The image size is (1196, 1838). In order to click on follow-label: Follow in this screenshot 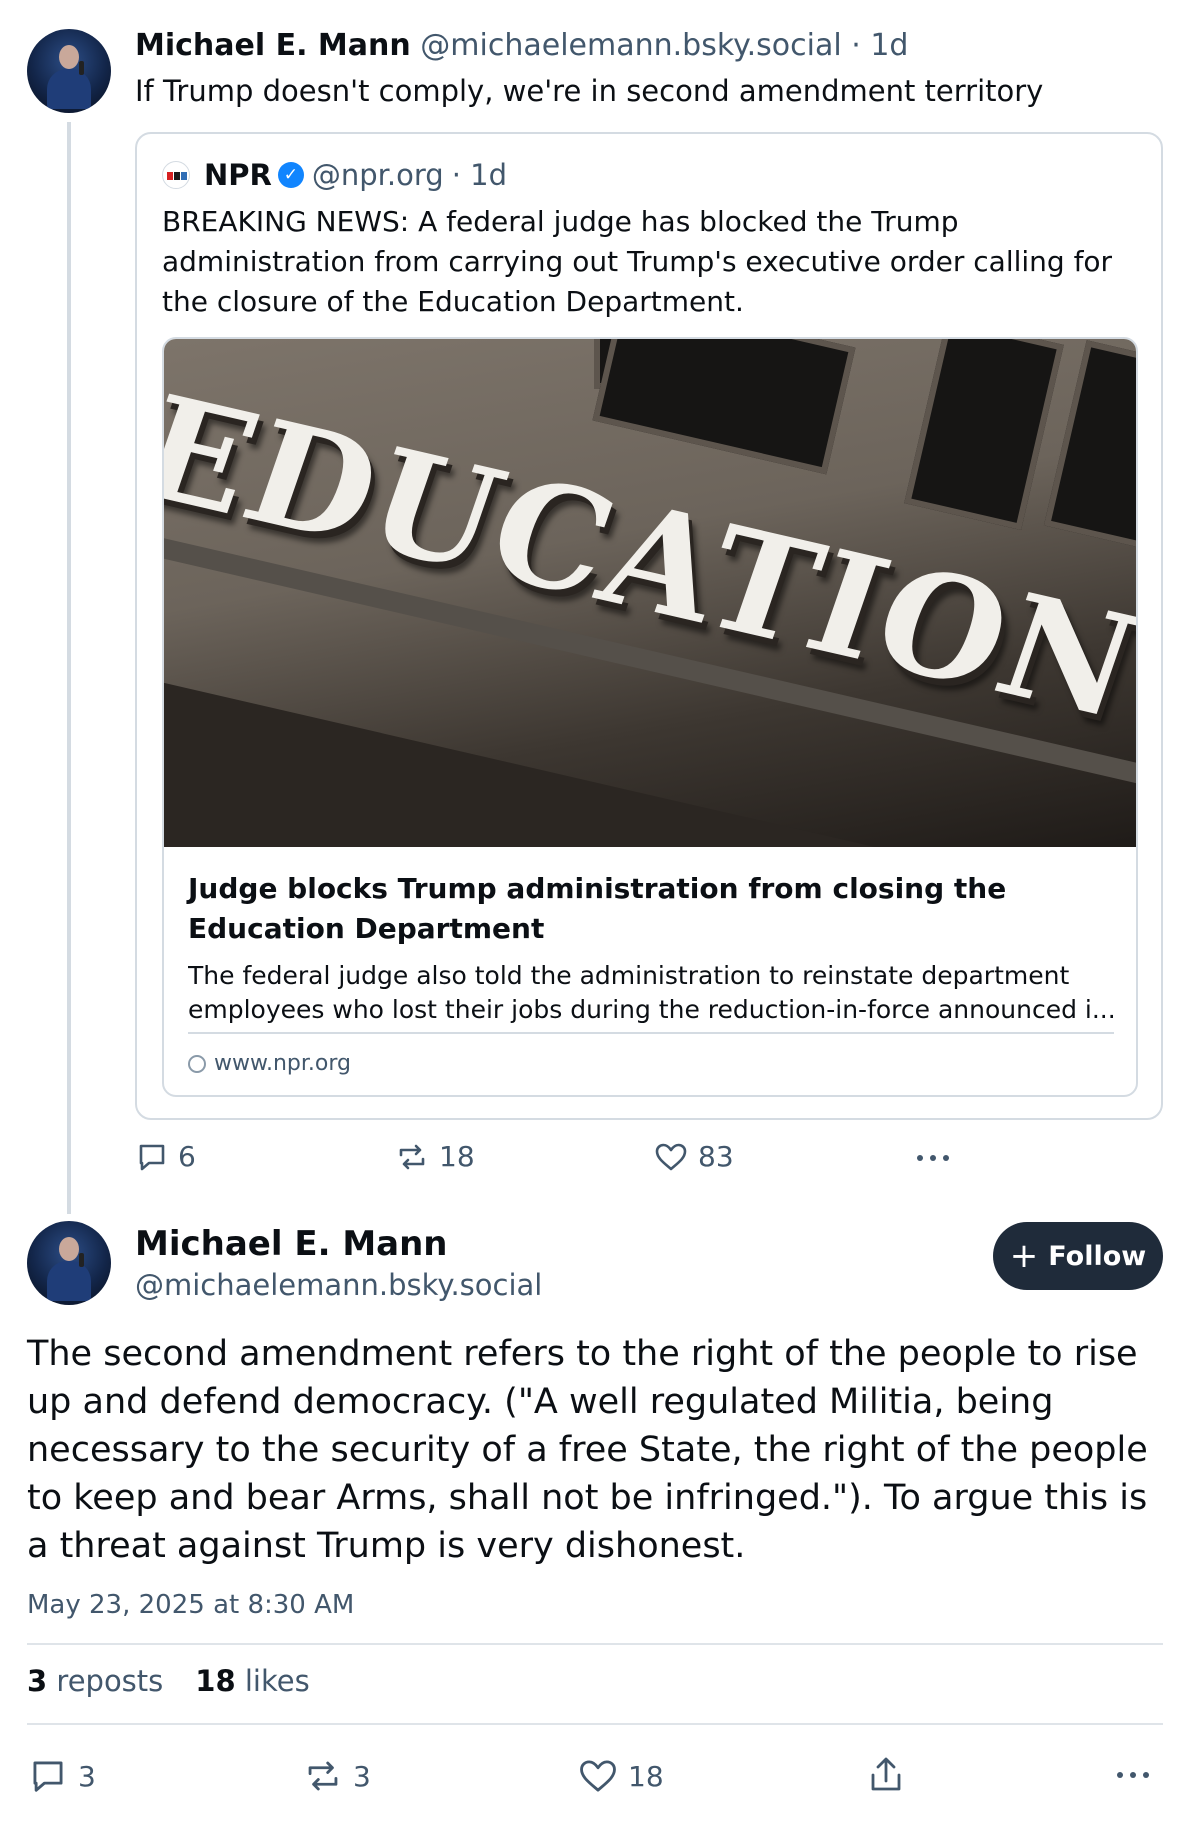, I will do `click(1097, 1256)`.